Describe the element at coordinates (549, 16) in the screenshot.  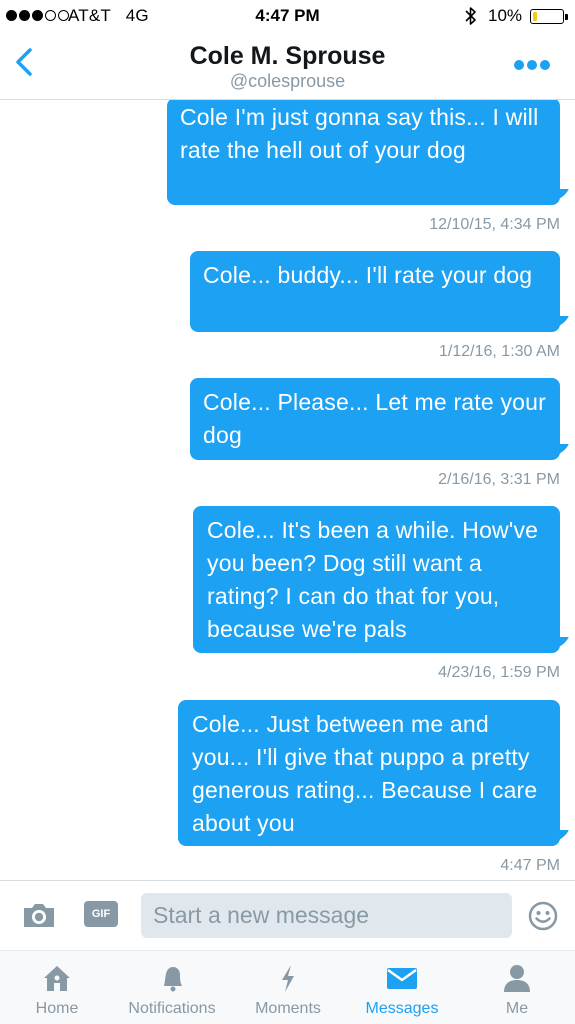
I see `battery-icon` at that location.